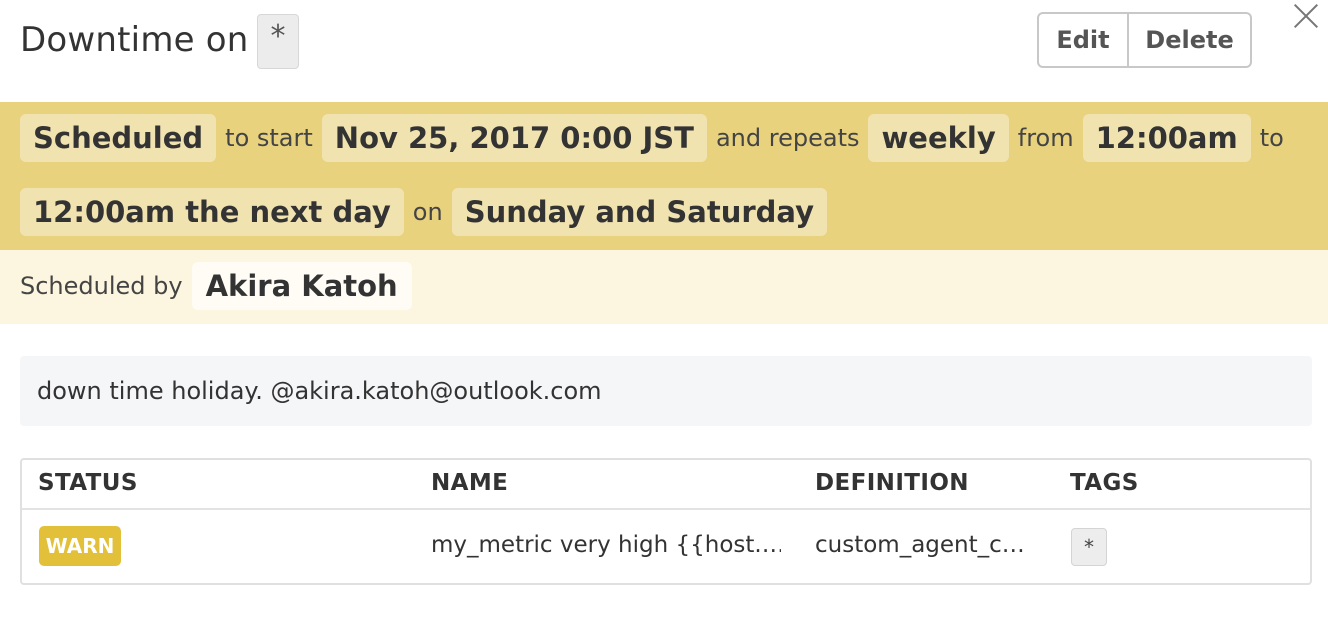 The image size is (1328, 636). Describe the element at coordinates (80, 546) in the screenshot. I see `status-badge: WARN` at that location.